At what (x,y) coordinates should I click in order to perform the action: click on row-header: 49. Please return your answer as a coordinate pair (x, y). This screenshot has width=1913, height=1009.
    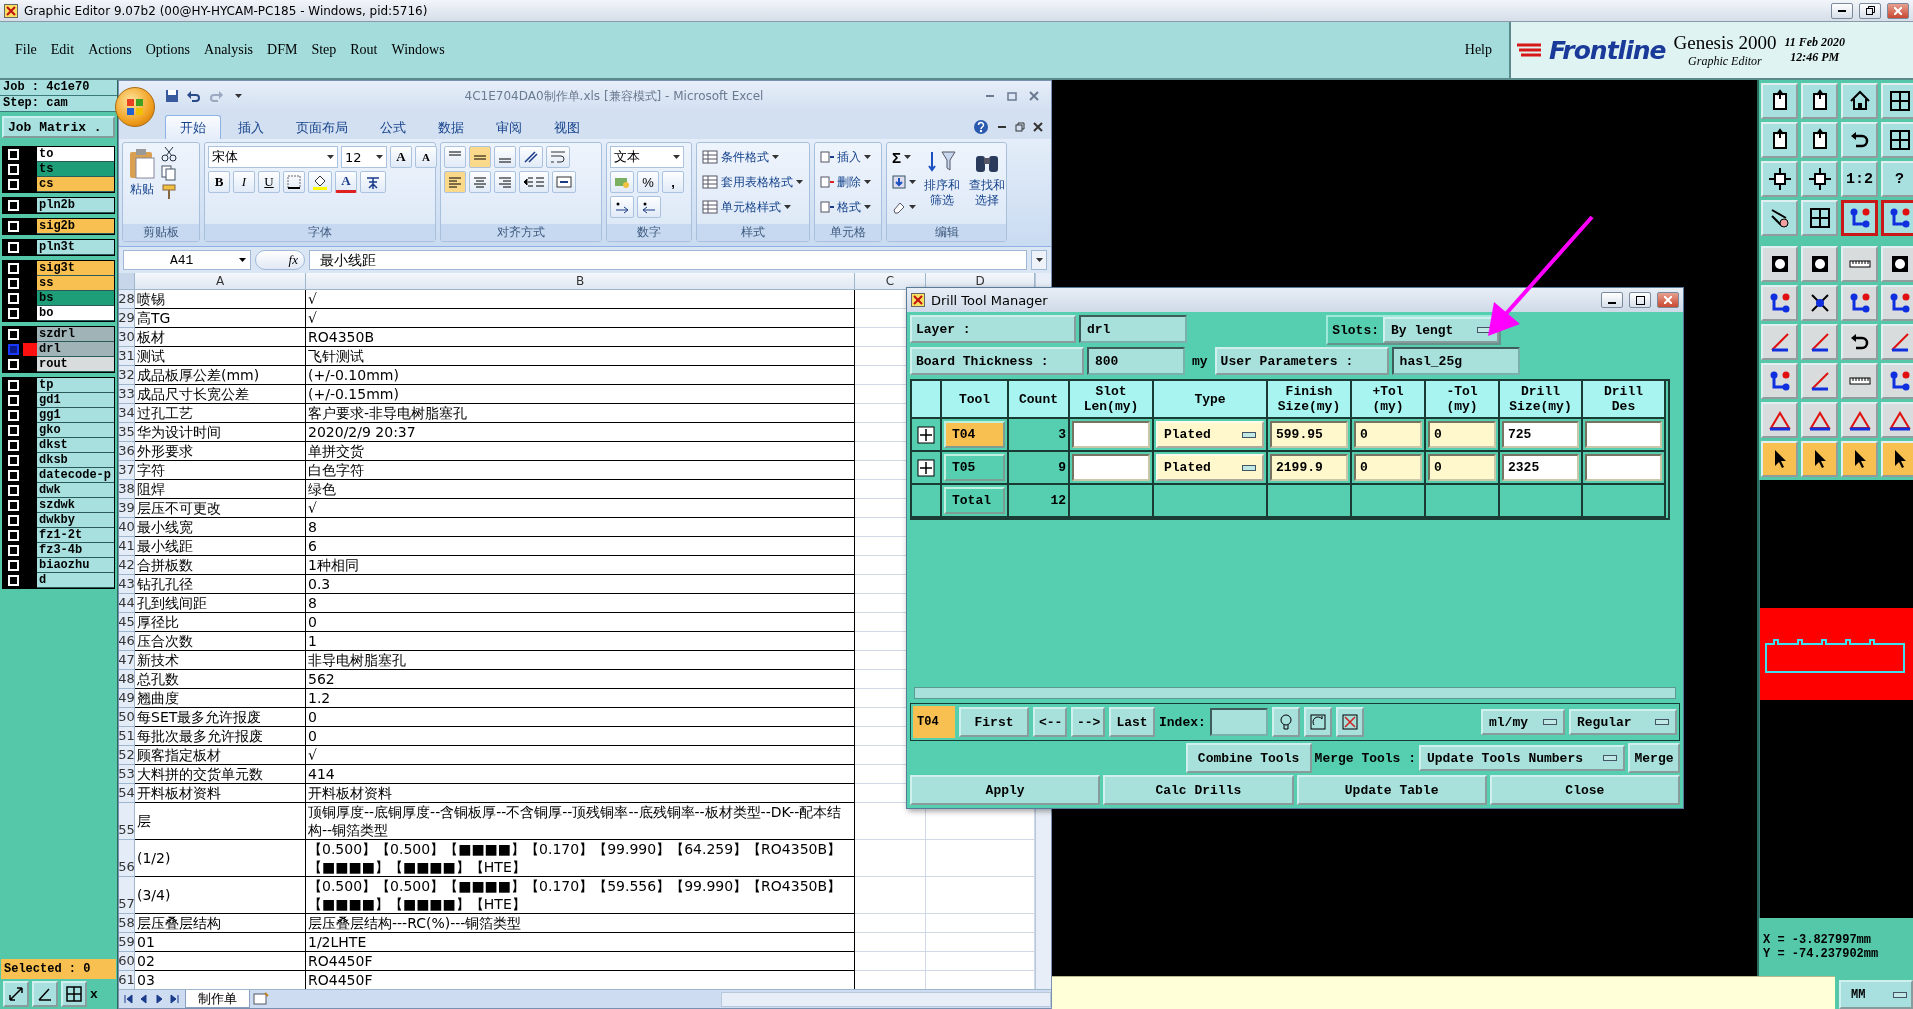
    Looking at the image, I should click on (127, 698).